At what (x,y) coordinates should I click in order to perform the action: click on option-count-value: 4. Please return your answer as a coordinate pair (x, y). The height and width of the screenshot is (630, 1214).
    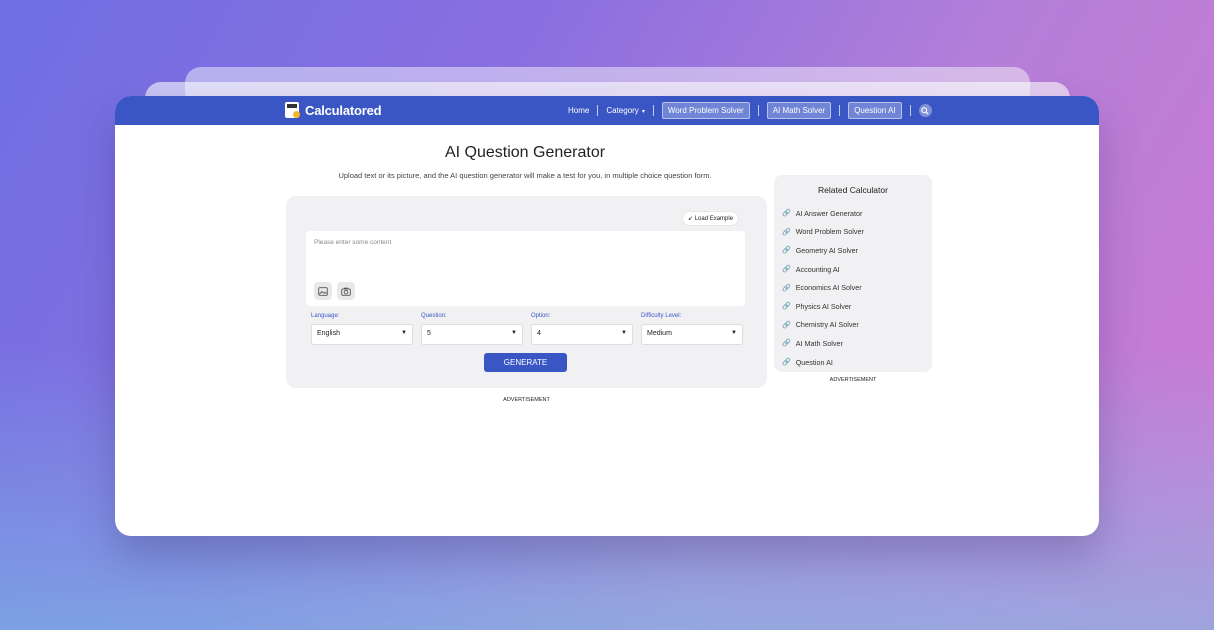
    Looking at the image, I should click on (539, 333).